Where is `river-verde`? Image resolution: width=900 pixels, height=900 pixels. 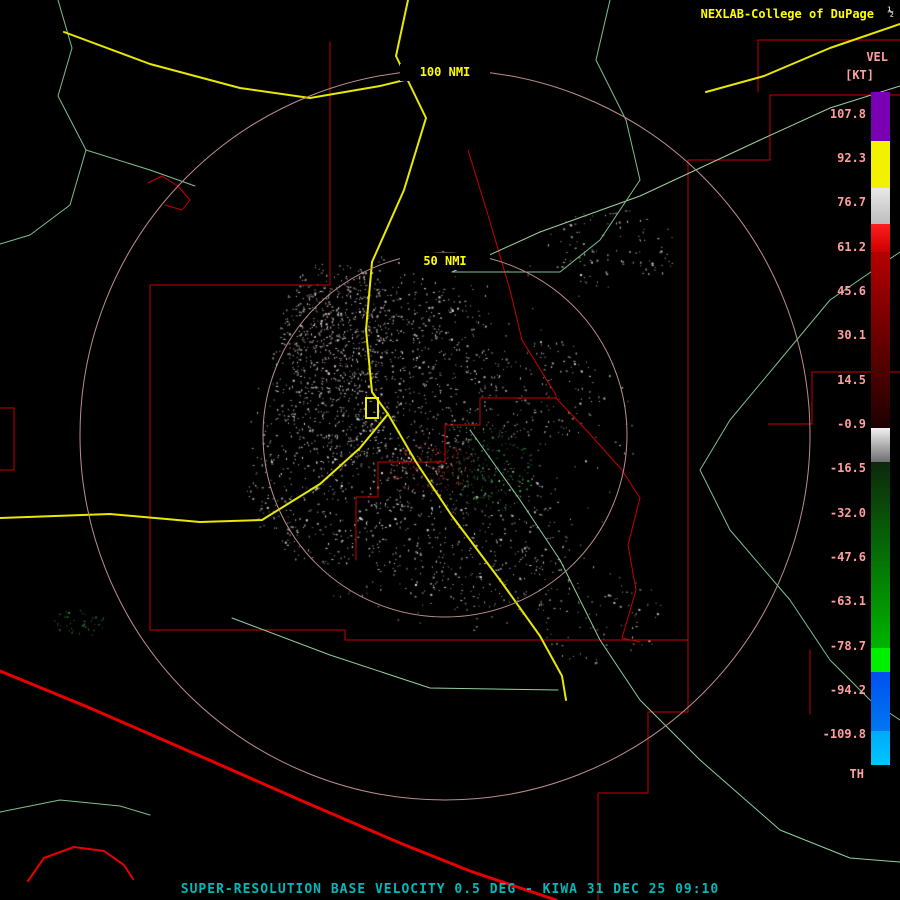 river-verde is located at coordinates (546, 136).